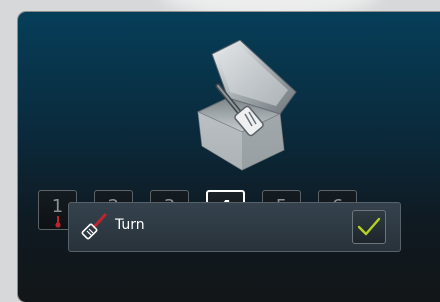  I want to click on action-label: Turn, so click(130, 225).